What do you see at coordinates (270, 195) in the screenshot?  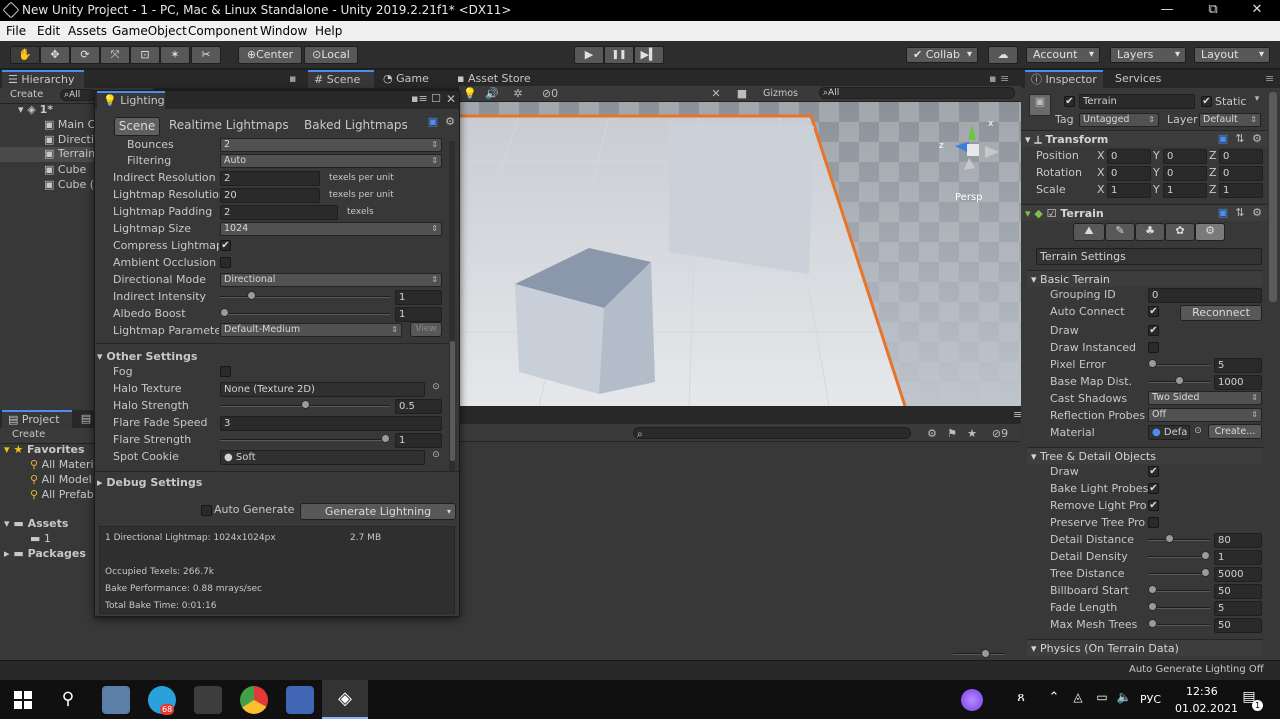 I see `lightmap-resolution-input: 20` at bounding box center [270, 195].